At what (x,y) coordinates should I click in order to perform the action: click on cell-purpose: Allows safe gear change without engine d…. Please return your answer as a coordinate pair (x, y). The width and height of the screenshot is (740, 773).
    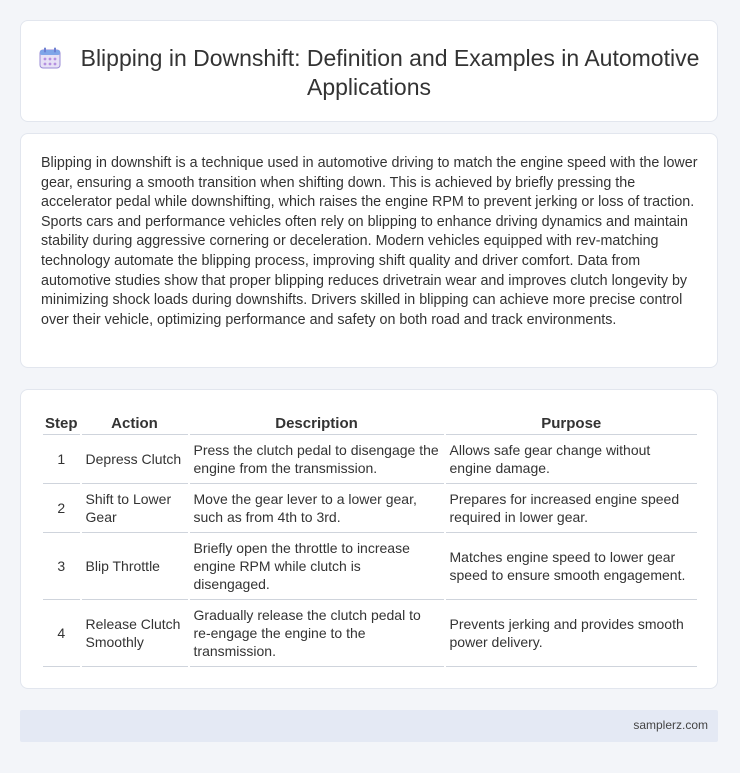
    Looking at the image, I should click on (571, 459).